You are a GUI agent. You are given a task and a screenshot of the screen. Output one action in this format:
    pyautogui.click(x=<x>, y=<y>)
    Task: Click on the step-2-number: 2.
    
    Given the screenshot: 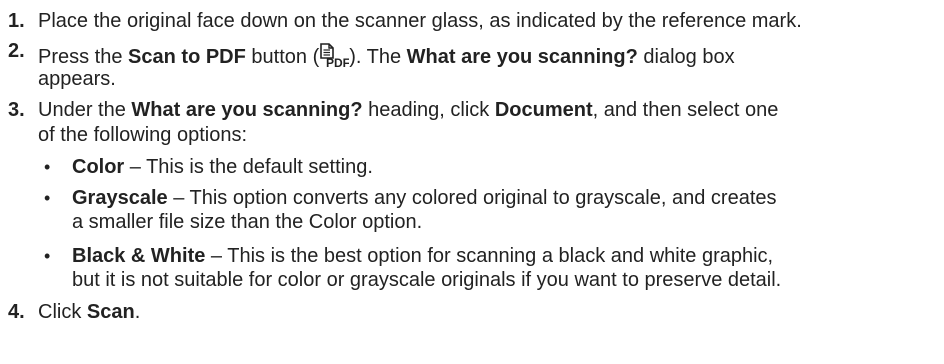 What is the action you would take?
    pyautogui.click(x=16, y=51)
    